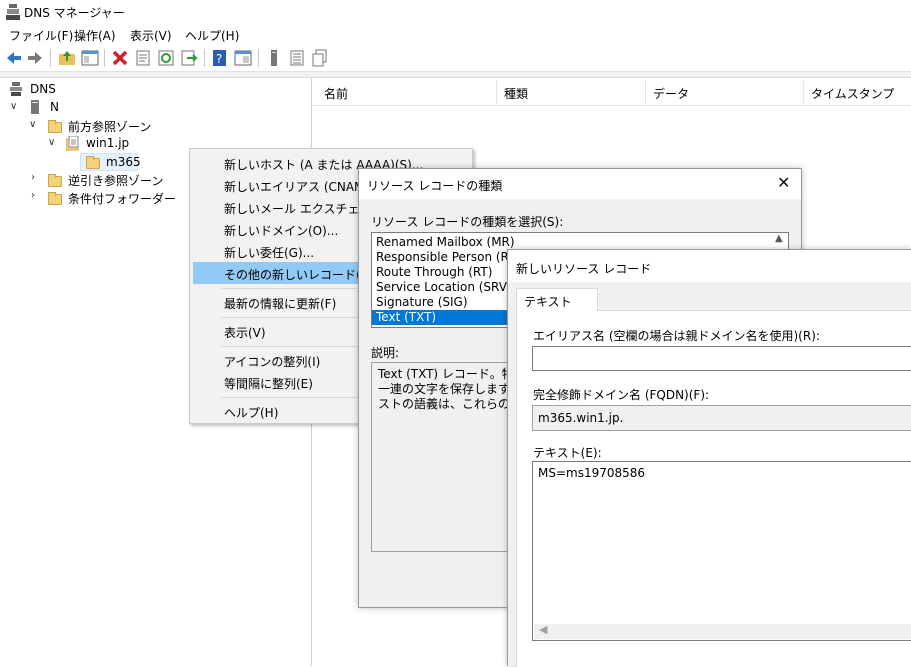 This screenshot has width=911, height=667. What do you see at coordinates (13, 12) in the screenshot?
I see `dns-app-icon` at bounding box center [13, 12].